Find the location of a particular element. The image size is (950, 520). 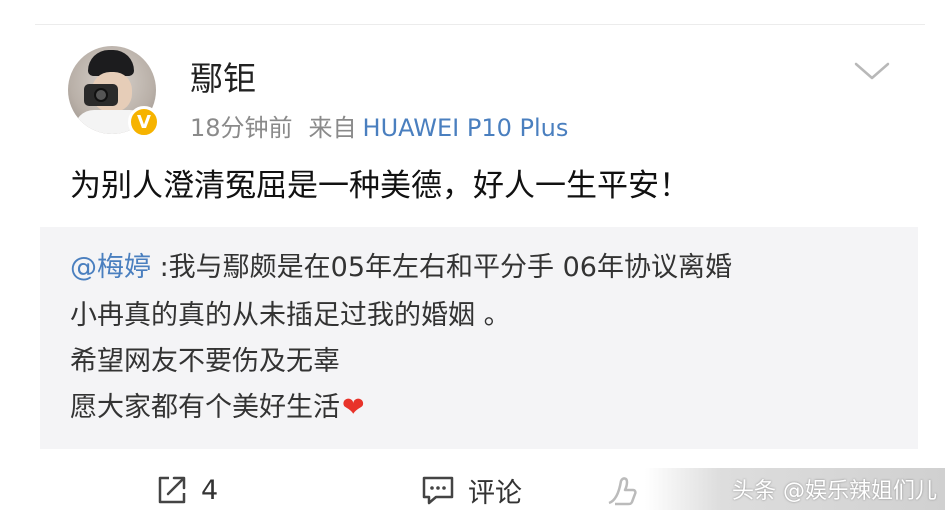

comment-button: 评论 is located at coordinates (471, 490).